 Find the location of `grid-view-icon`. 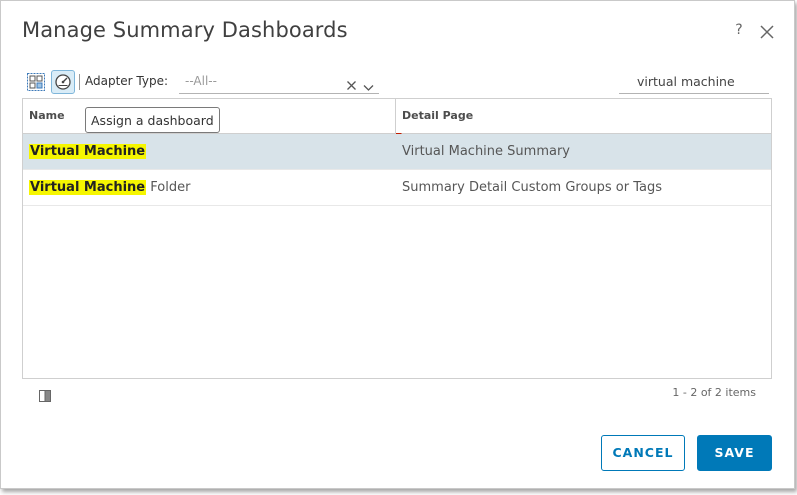

grid-view-icon is located at coordinates (36, 82).